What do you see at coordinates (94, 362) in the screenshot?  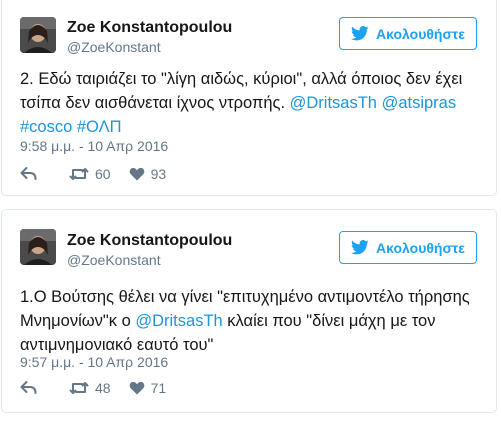 I see `tweet-timestamp: 9:57 μ.μ. - 10 Απρ 2016` at bounding box center [94, 362].